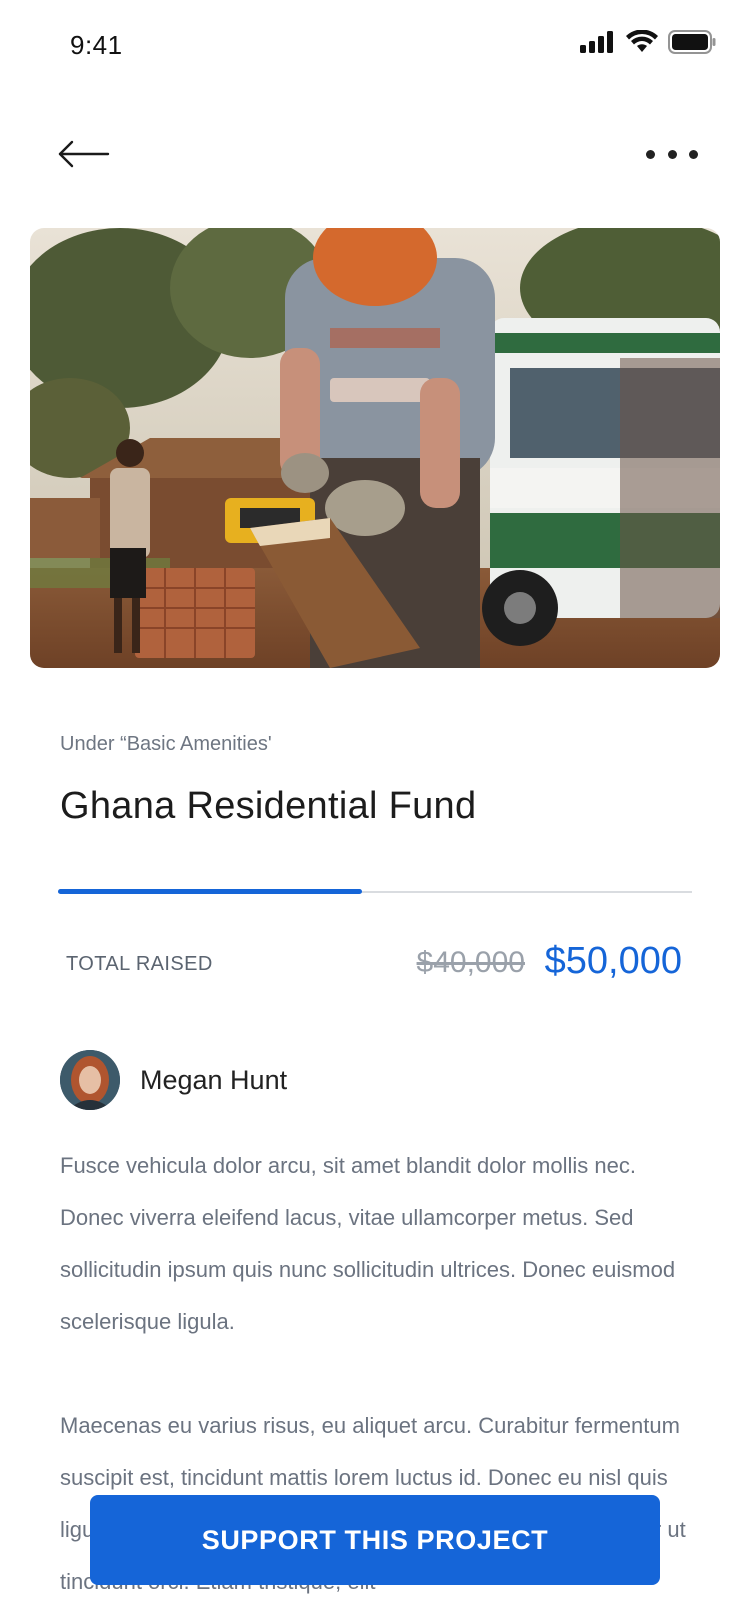  I want to click on arrow-left-icon, so click(84, 154).